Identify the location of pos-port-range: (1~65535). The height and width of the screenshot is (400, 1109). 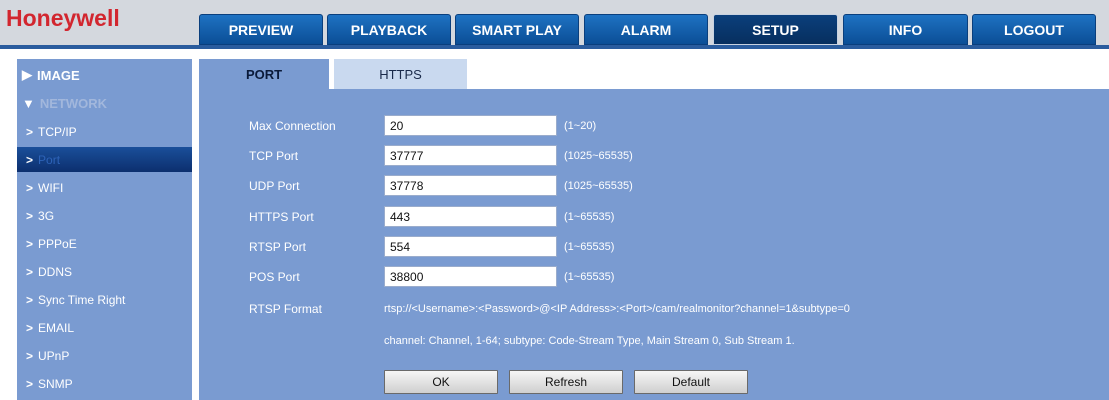
(589, 277).